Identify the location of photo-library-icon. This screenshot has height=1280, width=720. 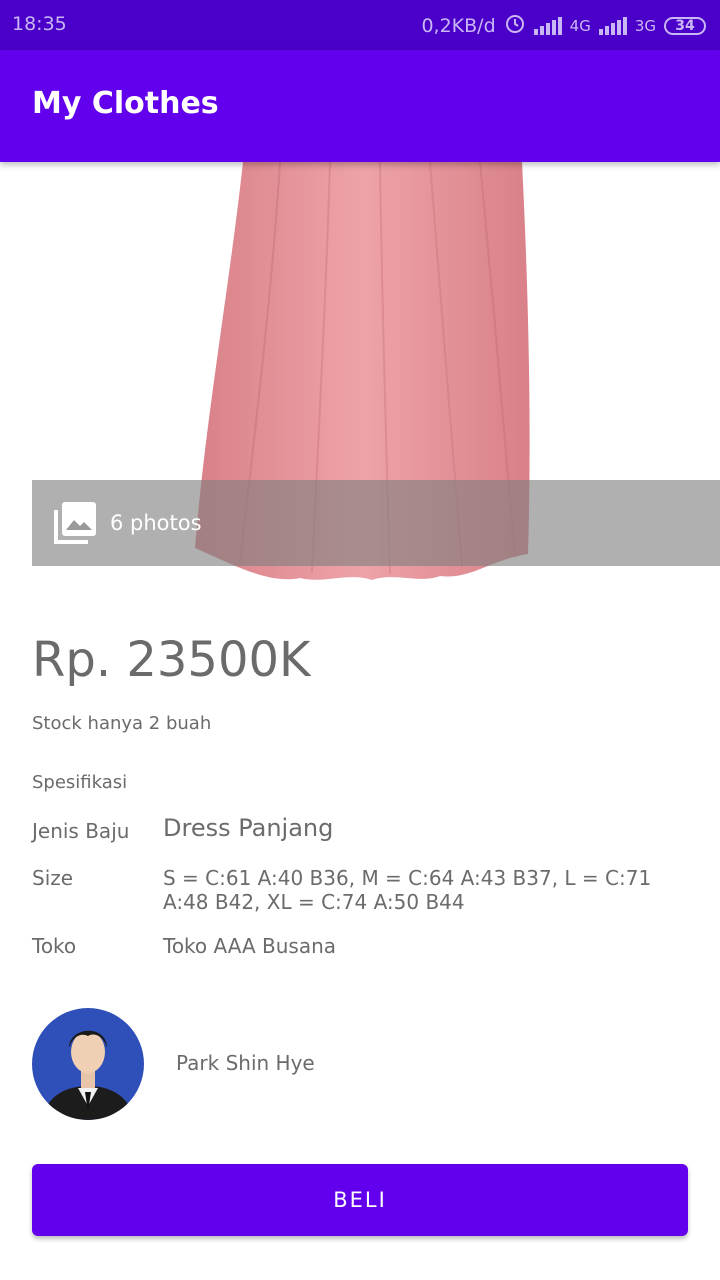
(75, 523).